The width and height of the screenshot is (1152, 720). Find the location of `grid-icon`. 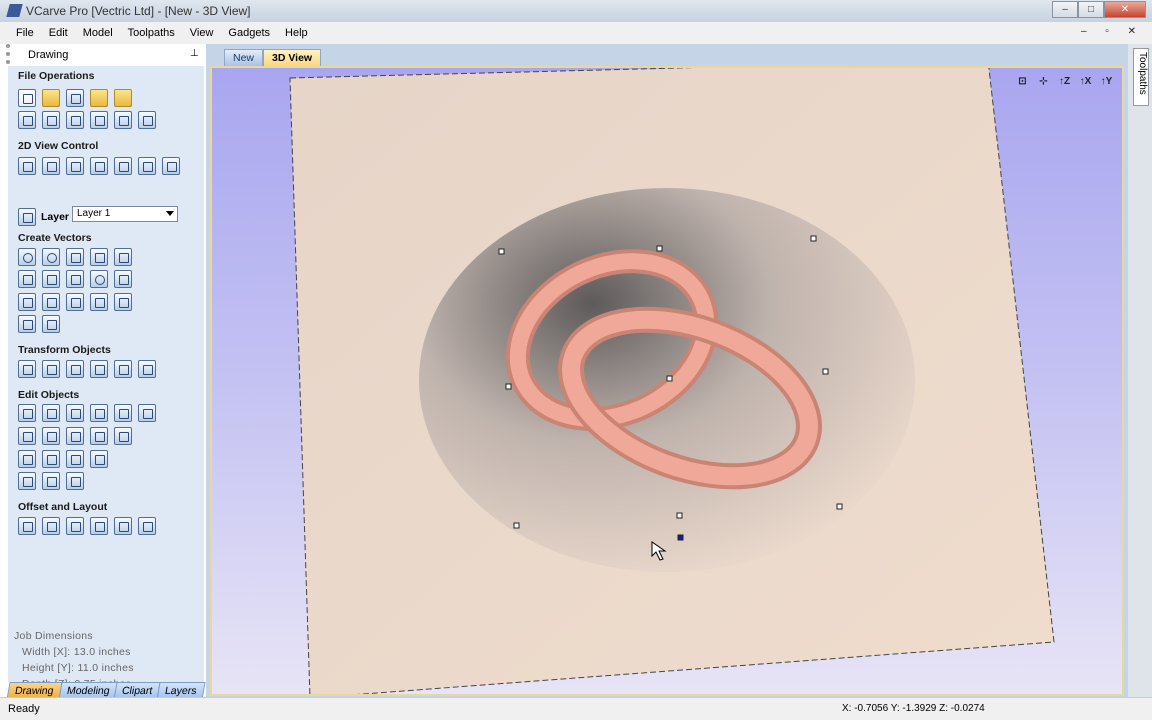

grid-icon is located at coordinates (171, 166).